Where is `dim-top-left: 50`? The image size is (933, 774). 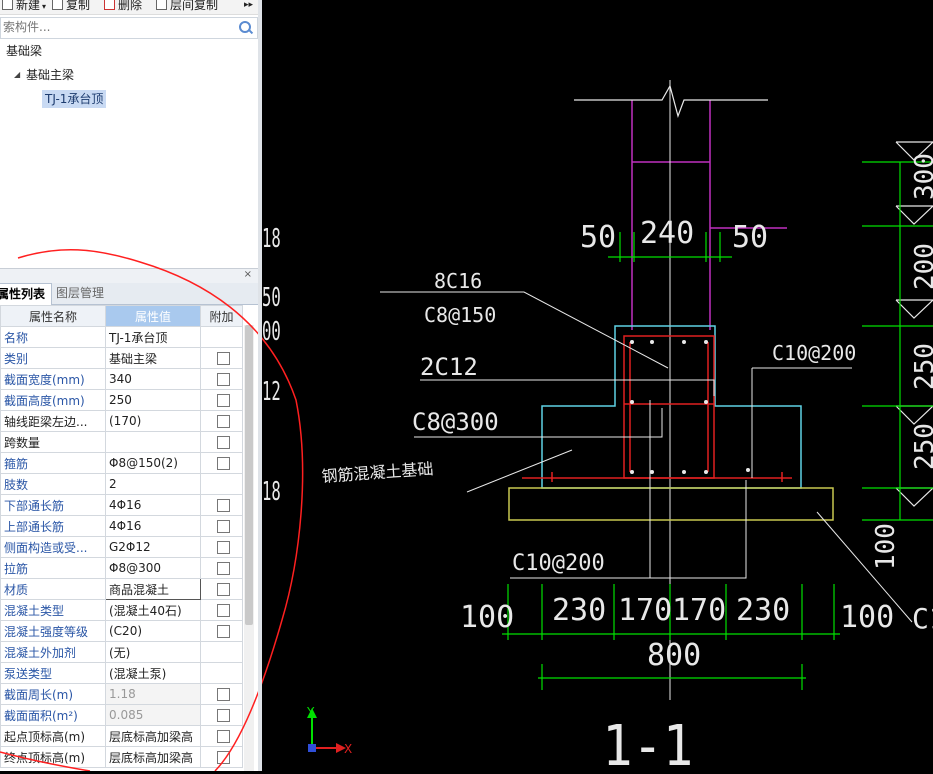 dim-top-left: 50 is located at coordinates (598, 237).